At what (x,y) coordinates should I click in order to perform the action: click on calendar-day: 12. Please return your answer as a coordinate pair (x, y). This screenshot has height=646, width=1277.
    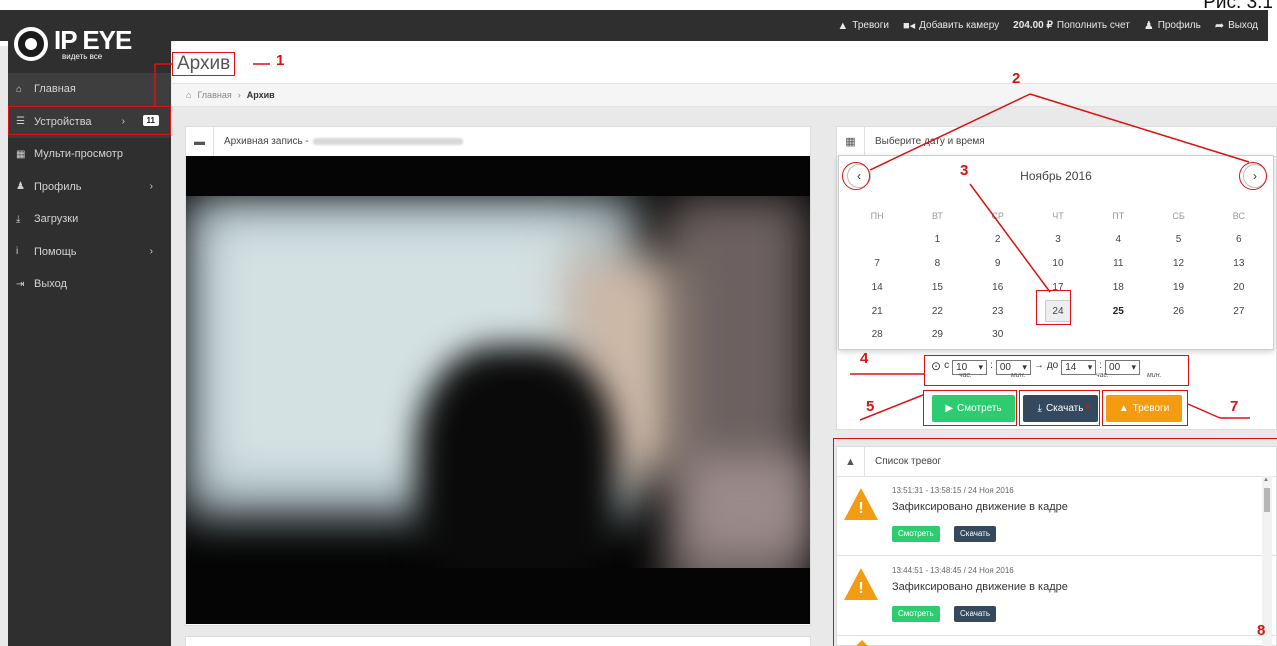
    Looking at the image, I should click on (1178, 263).